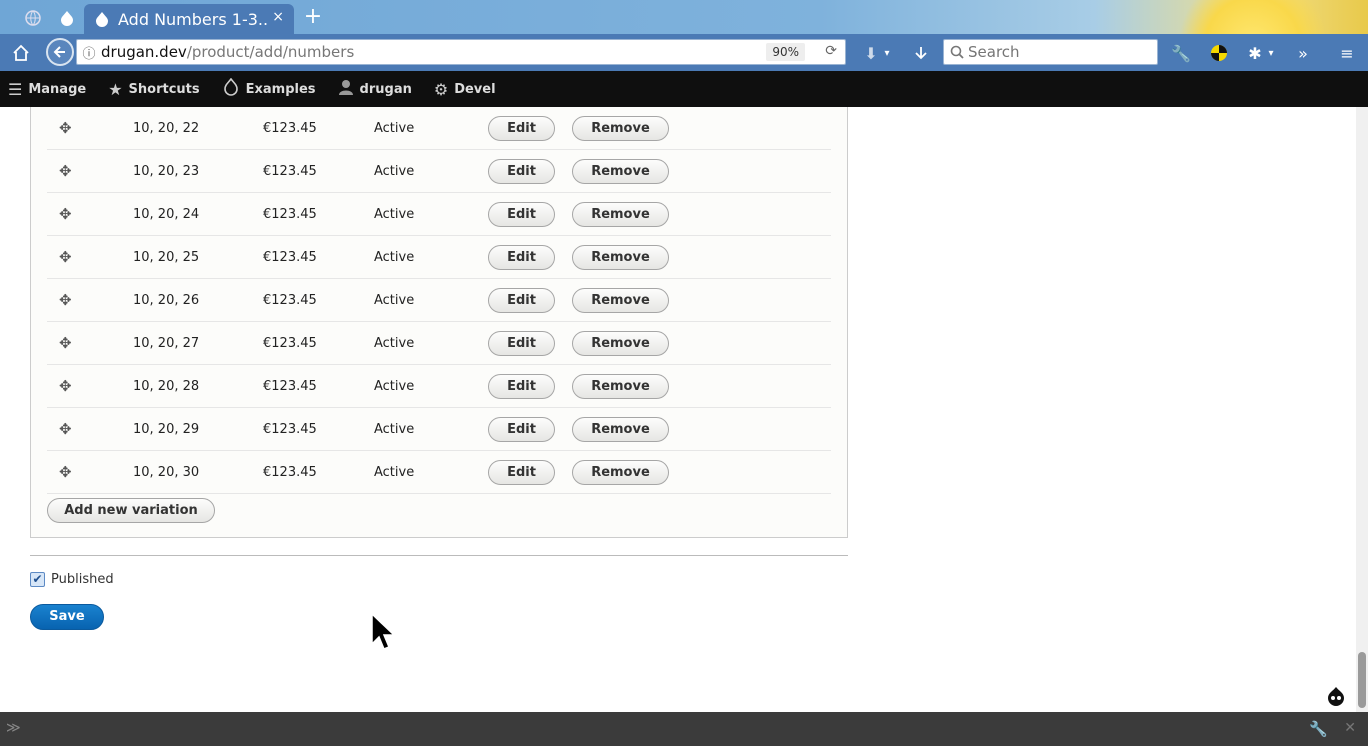 The image size is (1368, 746). I want to click on variation-sku: 10, 20, 23, so click(166, 171).